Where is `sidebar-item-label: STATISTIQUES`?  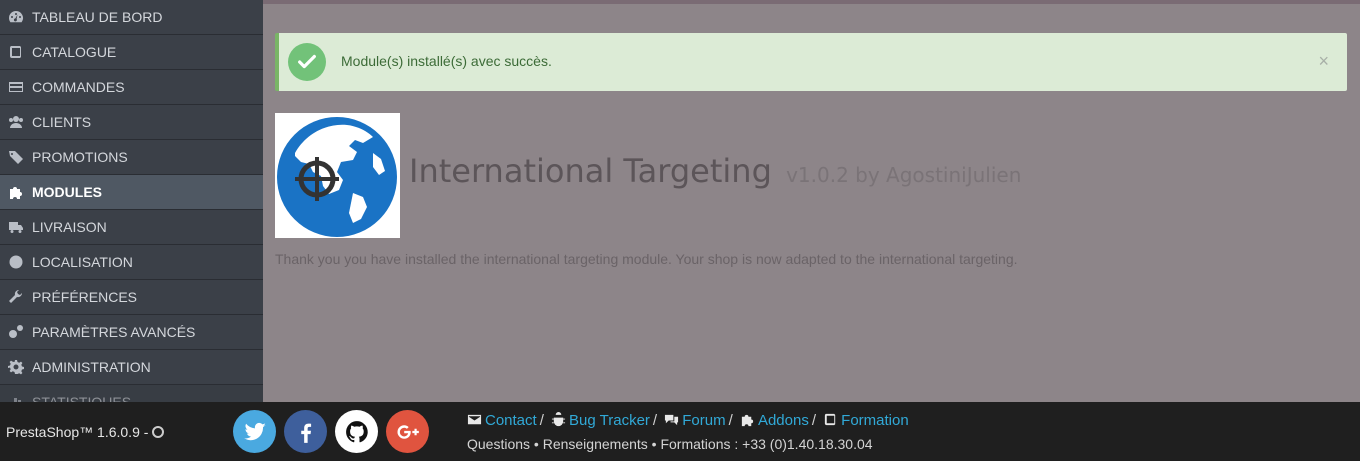 sidebar-item-label: STATISTIQUES is located at coordinates (82, 398).